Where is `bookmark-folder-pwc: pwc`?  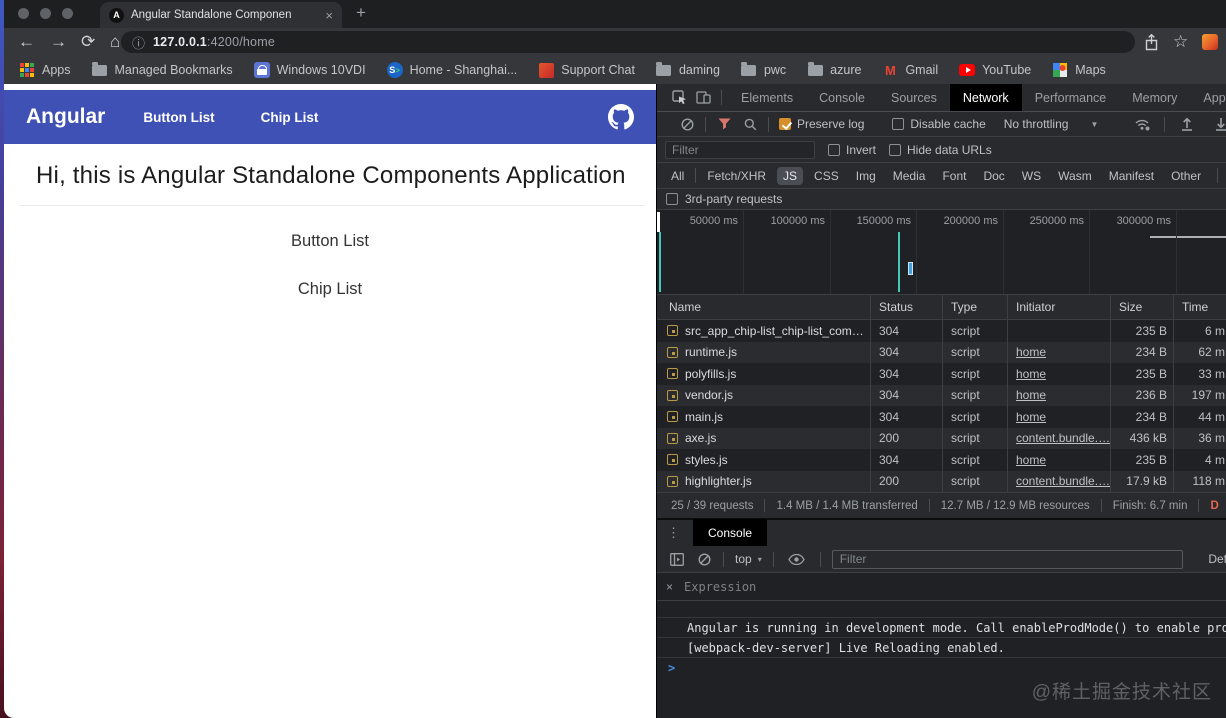
bookmark-folder-pwc: pwc is located at coordinates (763, 69).